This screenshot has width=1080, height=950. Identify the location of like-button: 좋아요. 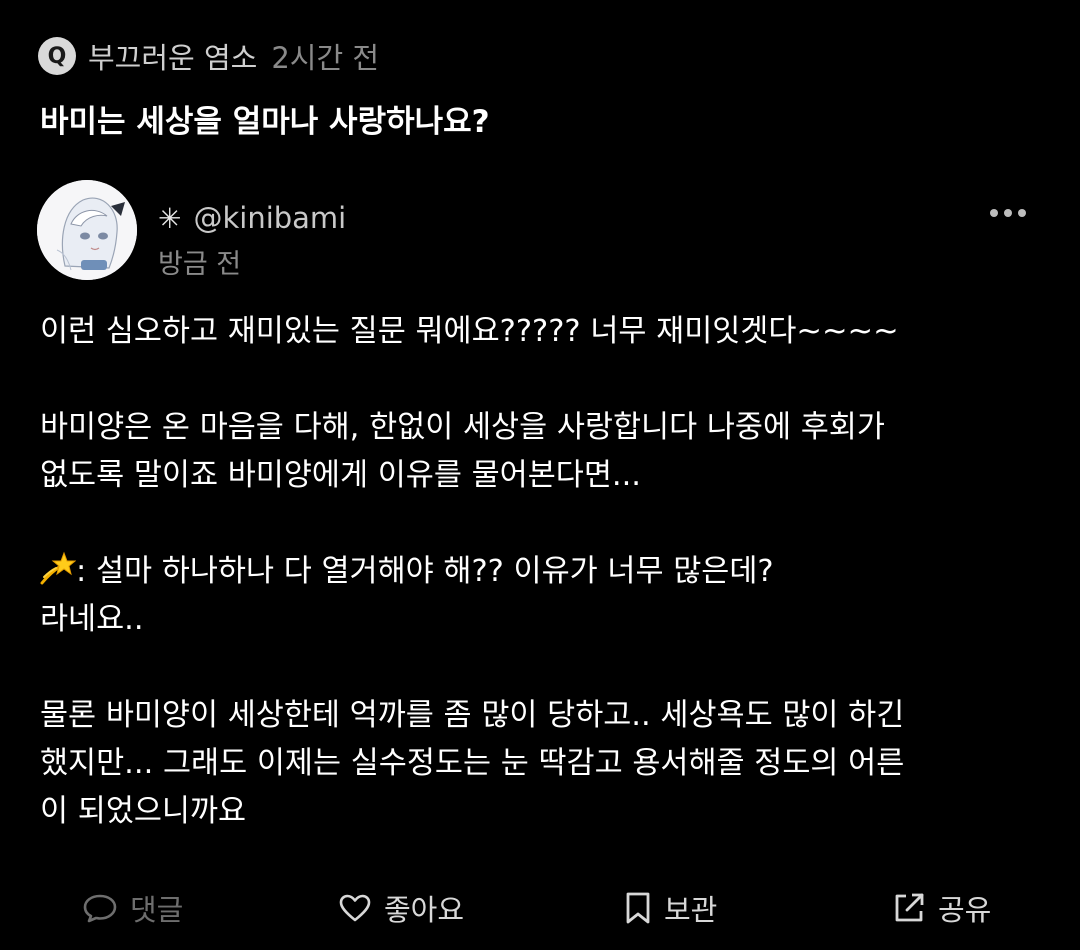
(401, 908).